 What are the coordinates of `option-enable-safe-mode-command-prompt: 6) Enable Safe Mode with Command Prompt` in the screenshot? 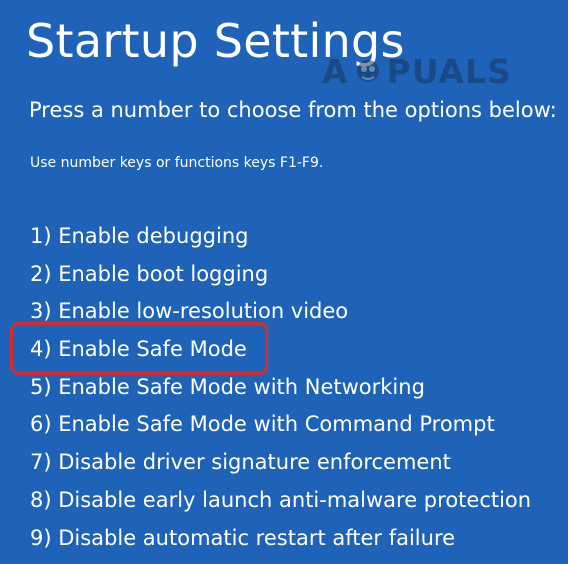 It's located at (280, 425).